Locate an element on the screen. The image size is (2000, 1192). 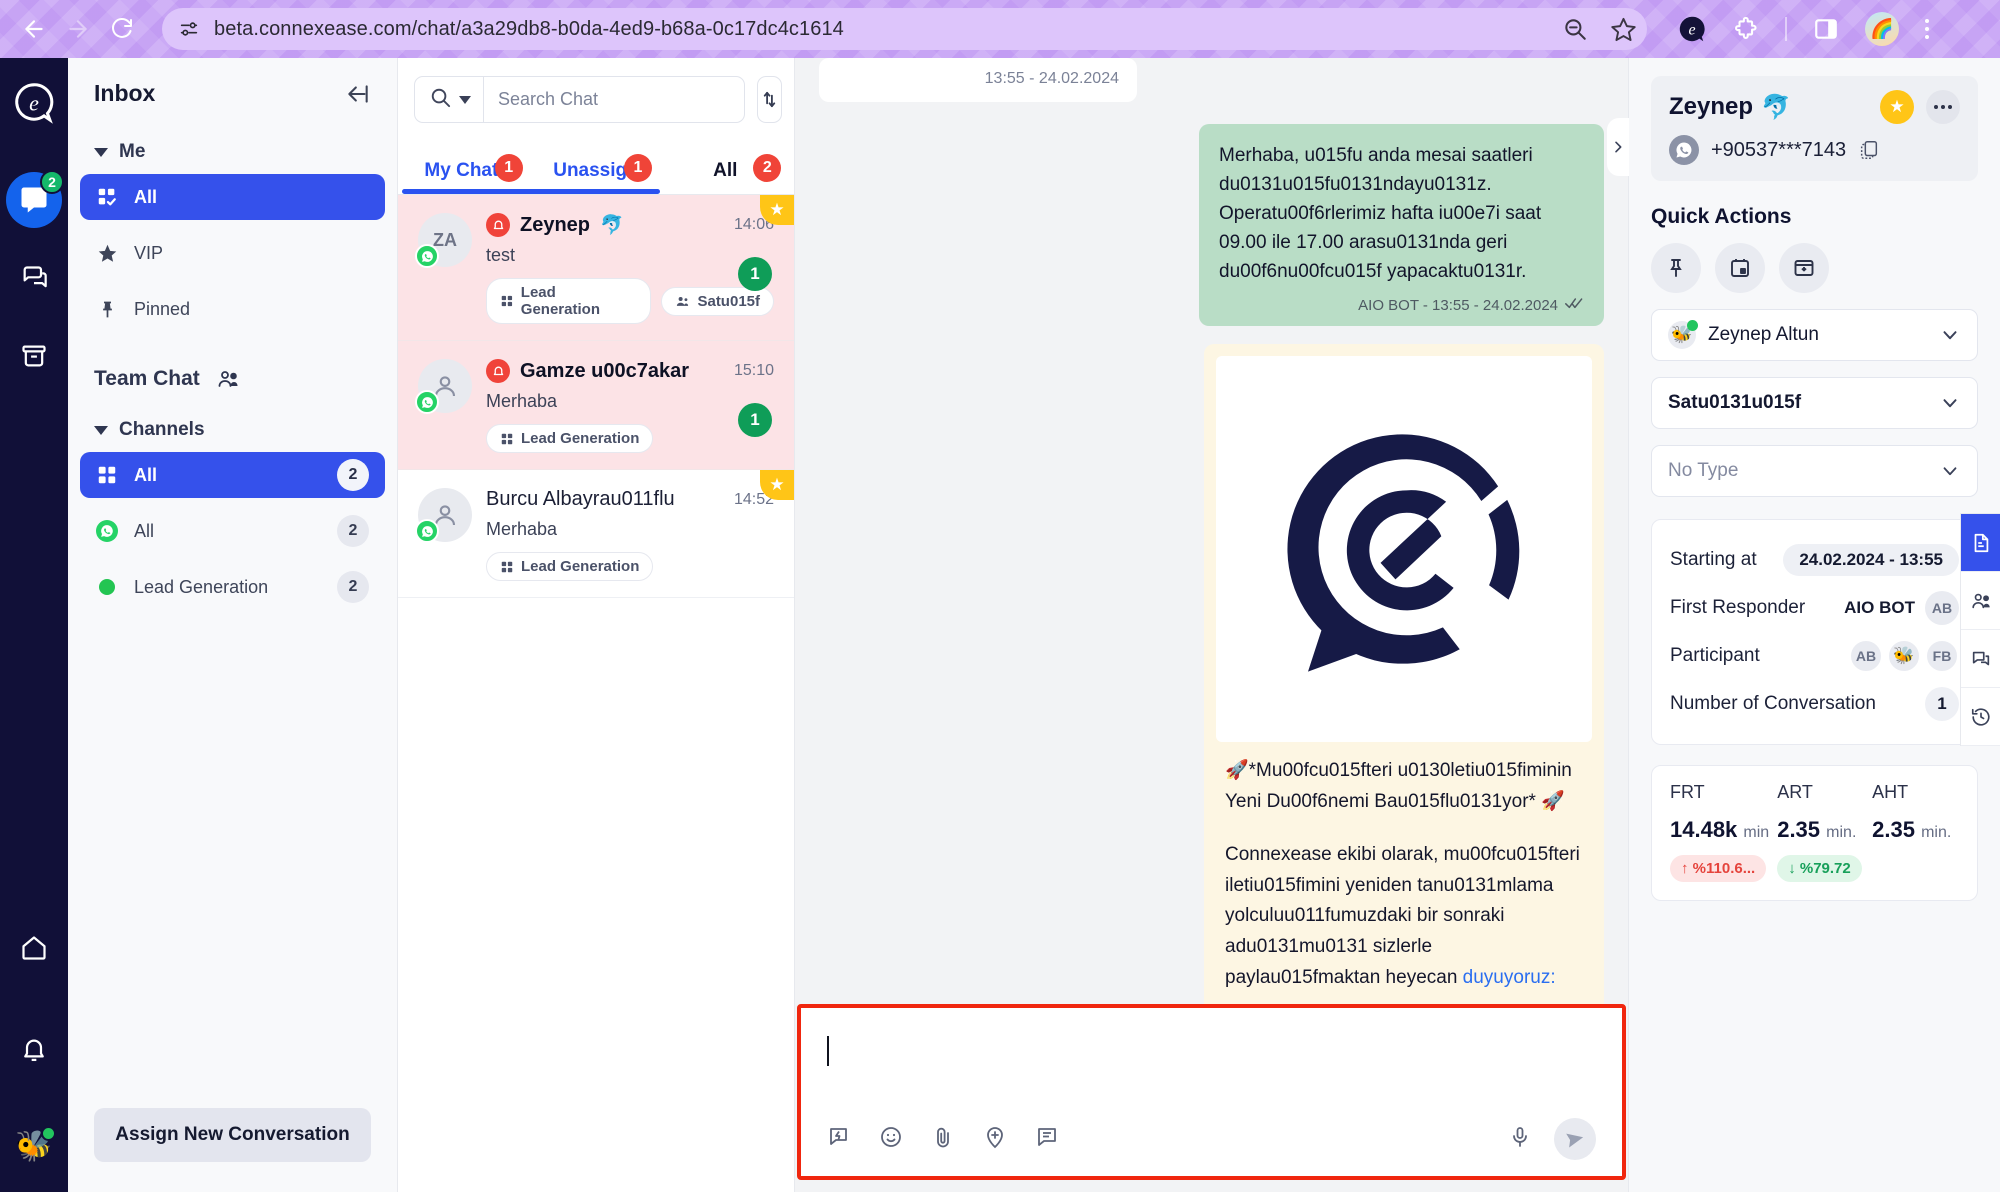
sidebar-item-channel-all: All 2 is located at coordinates (232, 475).